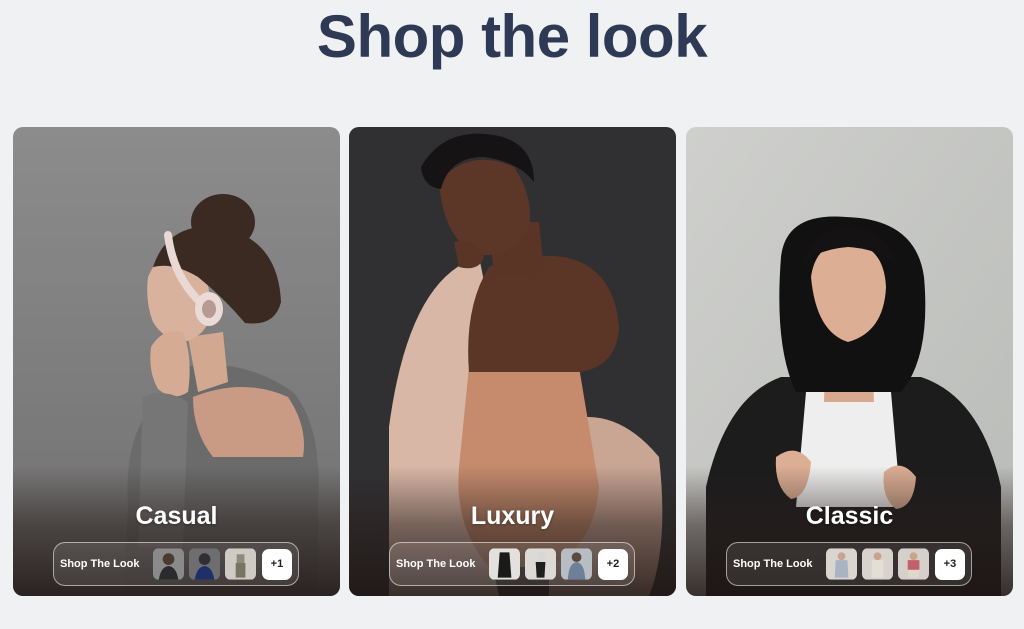 This screenshot has width=1024, height=629. What do you see at coordinates (276, 564) in the screenshot?
I see `more-items-badge: +1` at bounding box center [276, 564].